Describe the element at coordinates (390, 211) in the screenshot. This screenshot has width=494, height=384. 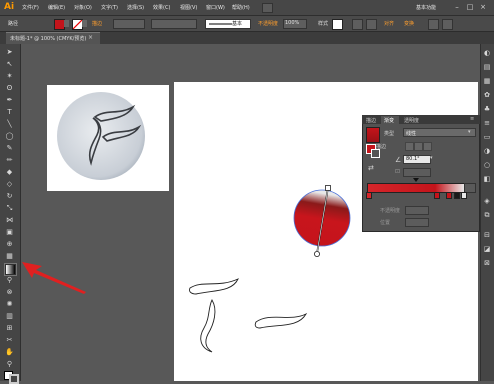
I see `stop-opacity-label: 不透明度` at that location.